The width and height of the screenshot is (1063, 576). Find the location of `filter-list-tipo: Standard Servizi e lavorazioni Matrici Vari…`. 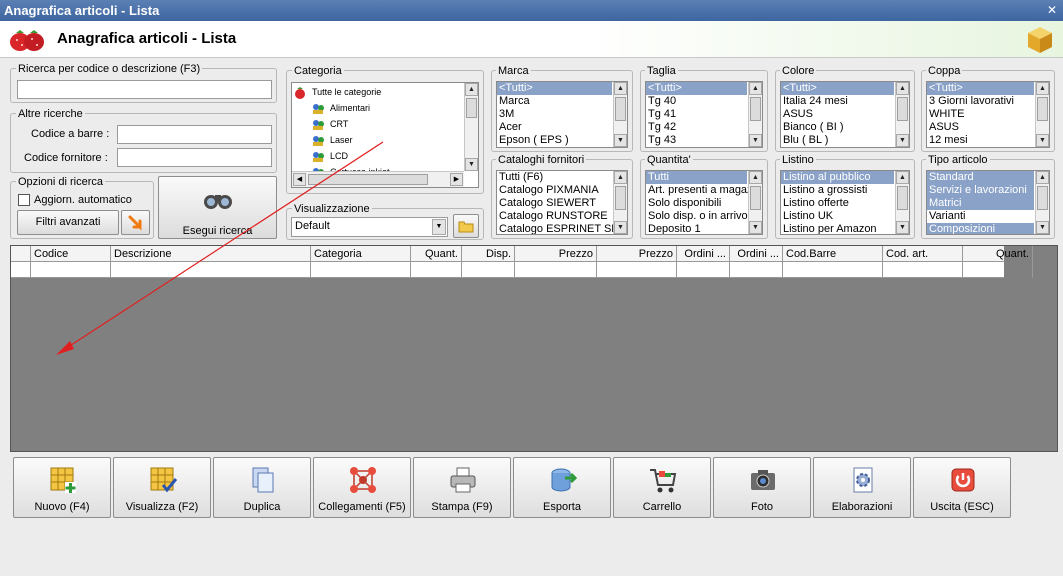

filter-list-tipo: Standard Servizi e lavorazioni Matrici Vari… is located at coordinates (988, 202).